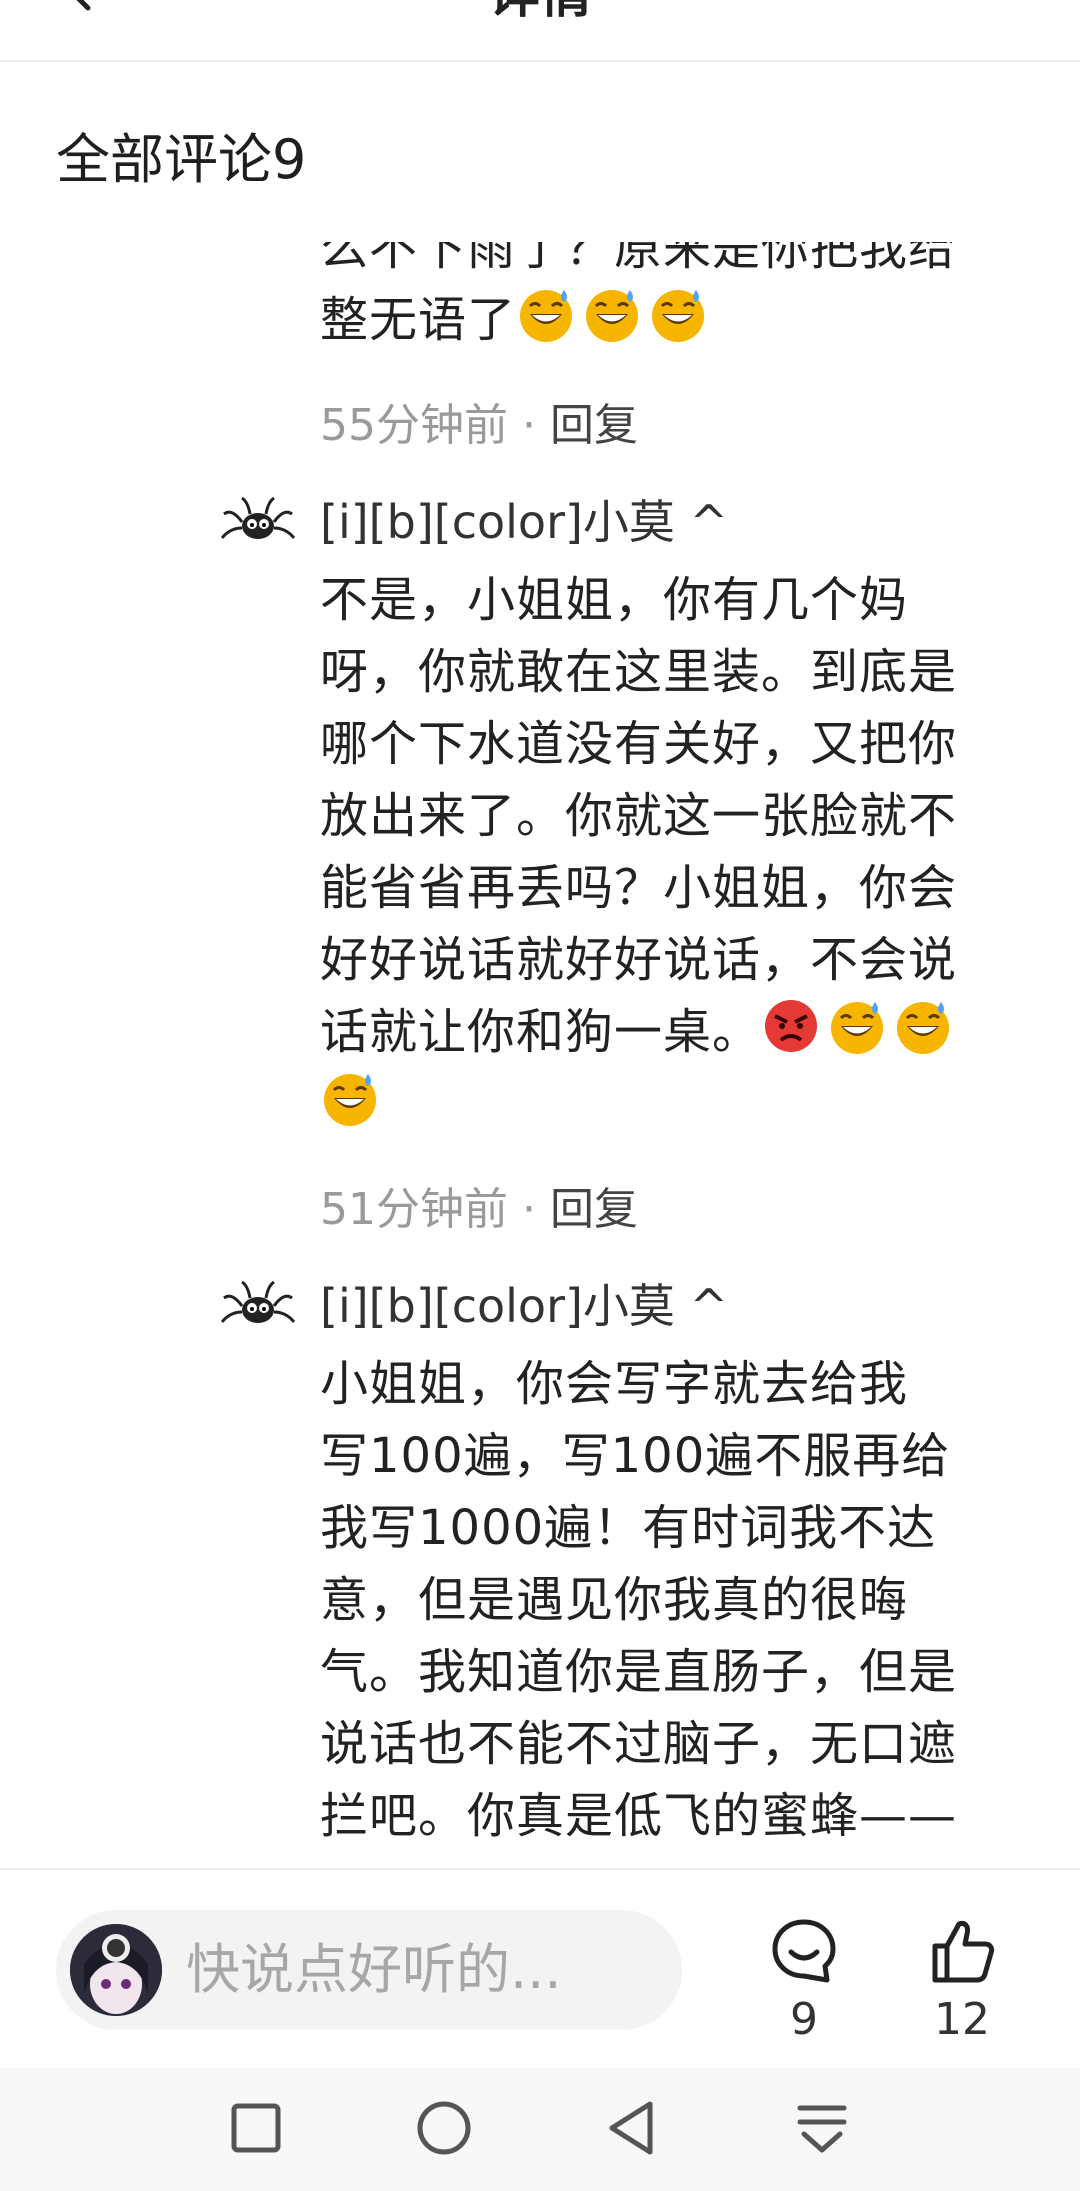 This screenshot has height=2191, width=1080. Describe the element at coordinates (962, 1951) in the screenshot. I see `thumbs-up-icon` at that location.